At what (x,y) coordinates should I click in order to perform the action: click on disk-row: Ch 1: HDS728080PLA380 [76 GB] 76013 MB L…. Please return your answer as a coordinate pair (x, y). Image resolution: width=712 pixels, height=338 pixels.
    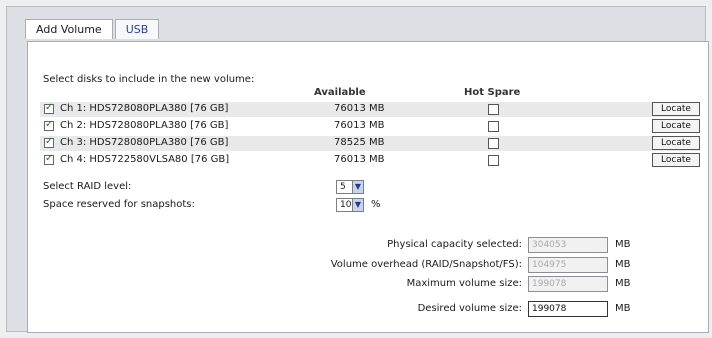
    Looking at the image, I should click on (370, 109).